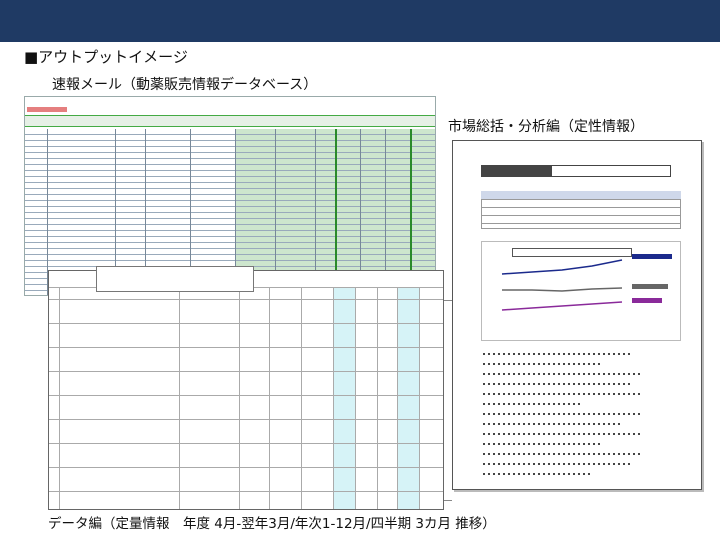 The height and width of the screenshot is (540, 720). I want to click on doc-section-tag, so click(516, 171).